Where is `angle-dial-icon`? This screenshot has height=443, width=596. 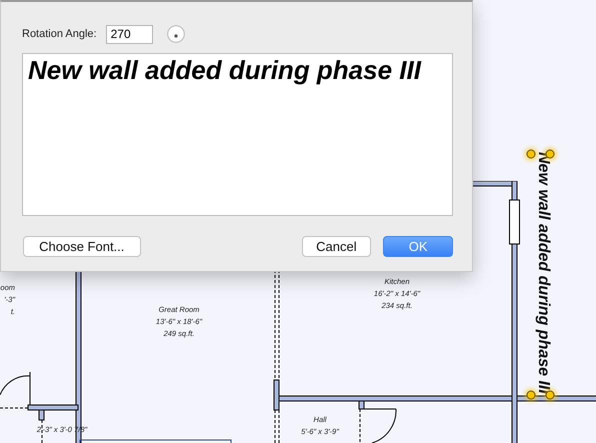 angle-dial-icon is located at coordinates (175, 34).